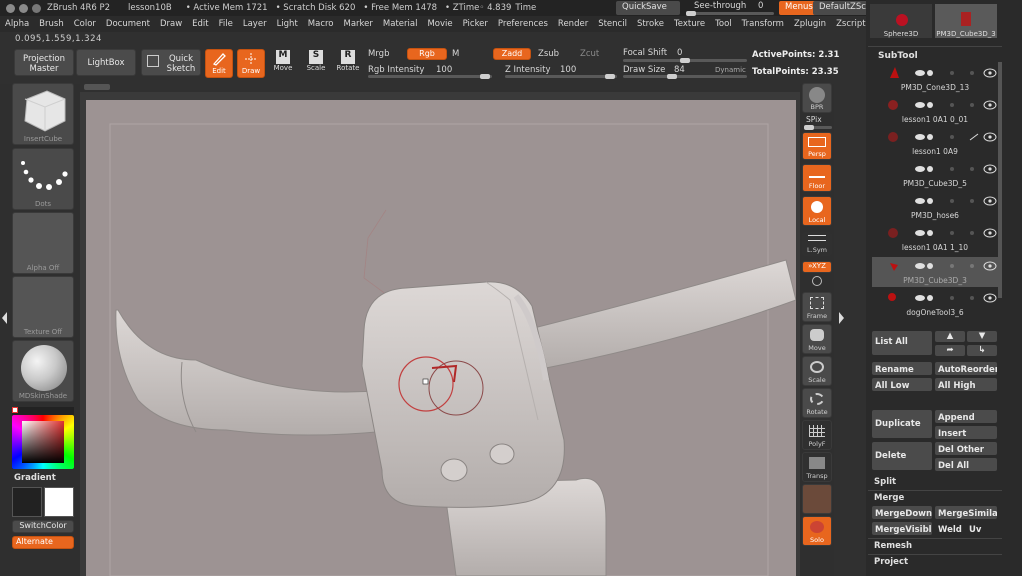 This screenshot has width=1022, height=576. Describe the element at coordinates (43, 526) in the screenshot. I see `switch-color-button: SwitchColor` at that location.